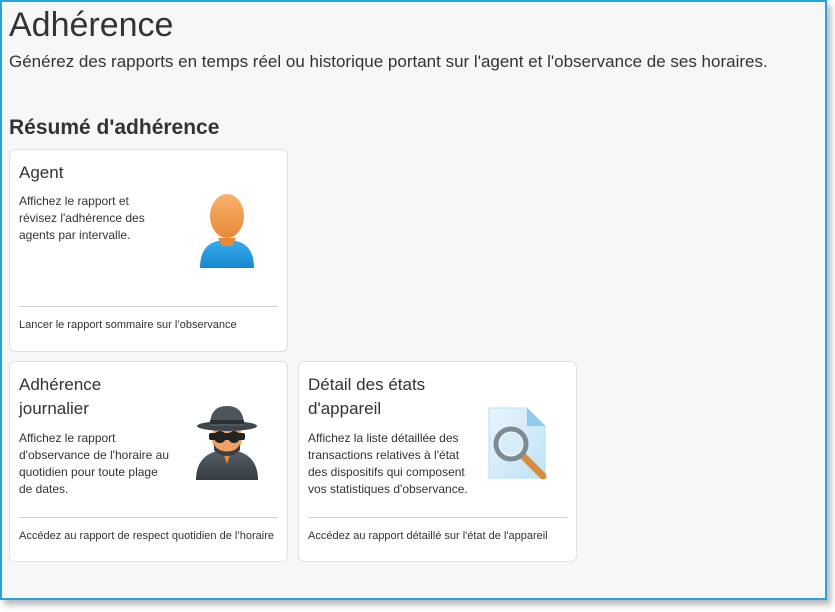 The width and height of the screenshot is (835, 612). What do you see at coordinates (60, 396) in the screenshot?
I see `card-title: Adhérence journalier` at bounding box center [60, 396].